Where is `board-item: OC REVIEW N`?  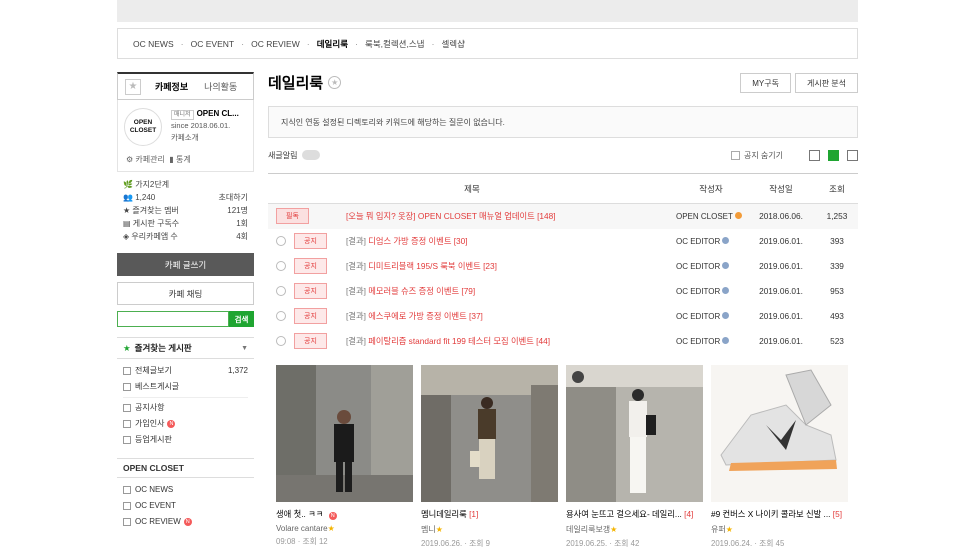
board-item: OC REVIEW N is located at coordinates (185, 522).